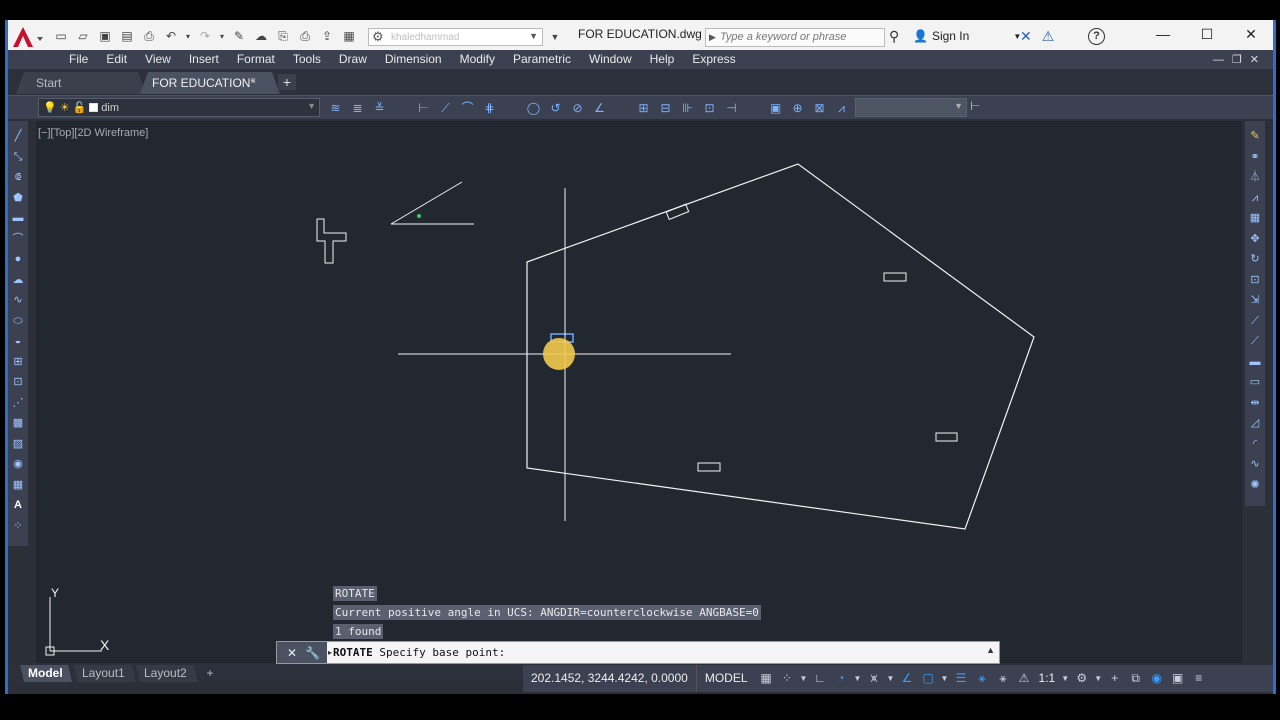 The height and width of the screenshot is (720, 1280). What do you see at coordinates (283, 36) in the screenshot?
I see `publish-icon: ⎘` at bounding box center [283, 36].